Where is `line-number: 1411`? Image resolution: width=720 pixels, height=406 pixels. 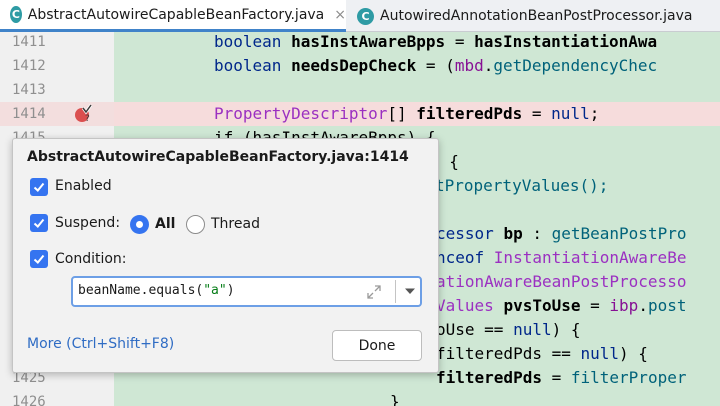 line-number: 1411 is located at coordinates (29, 42).